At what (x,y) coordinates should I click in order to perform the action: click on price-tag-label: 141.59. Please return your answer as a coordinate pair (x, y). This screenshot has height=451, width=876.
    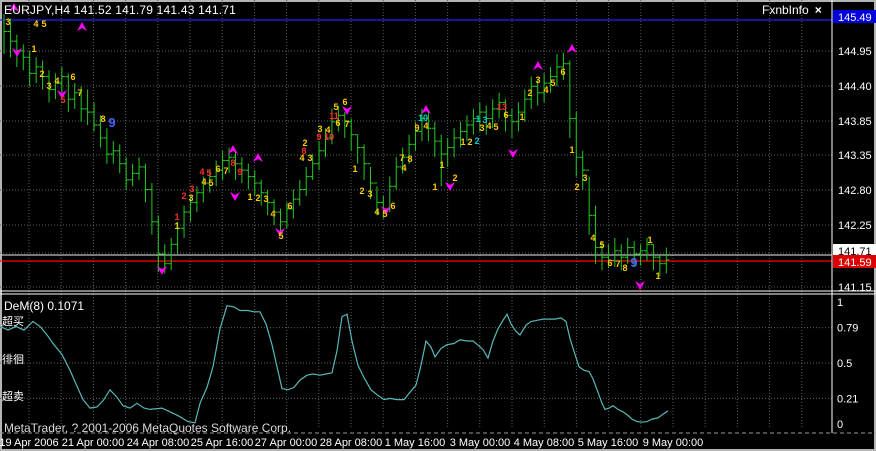
    Looking at the image, I should click on (855, 263).